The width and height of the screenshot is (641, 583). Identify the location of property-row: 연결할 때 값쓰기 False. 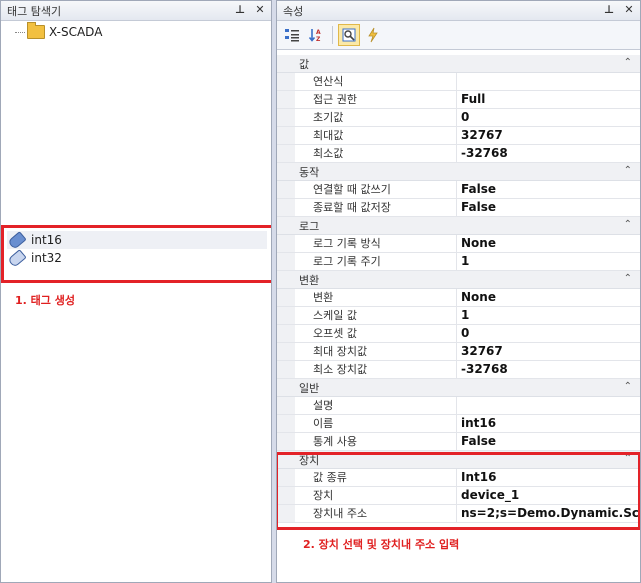
(458, 190).